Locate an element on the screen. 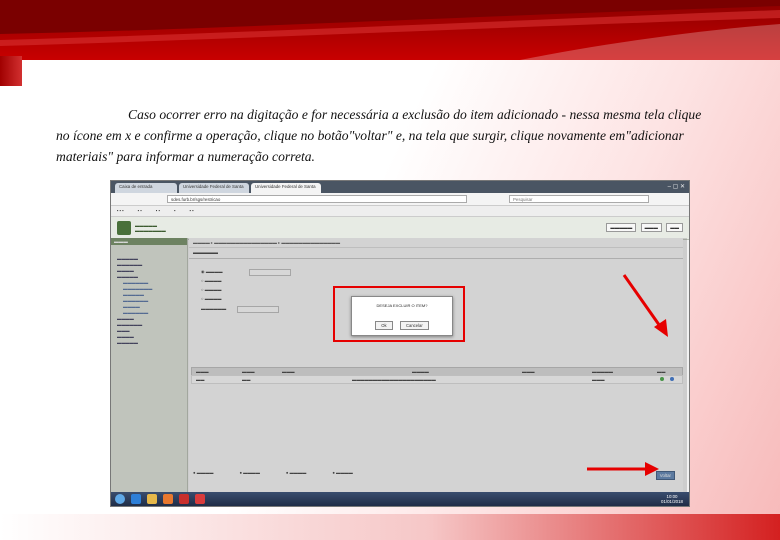 The image size is (780, 540). header-button-3: ▬▬ is located at coordinates (674, 227).